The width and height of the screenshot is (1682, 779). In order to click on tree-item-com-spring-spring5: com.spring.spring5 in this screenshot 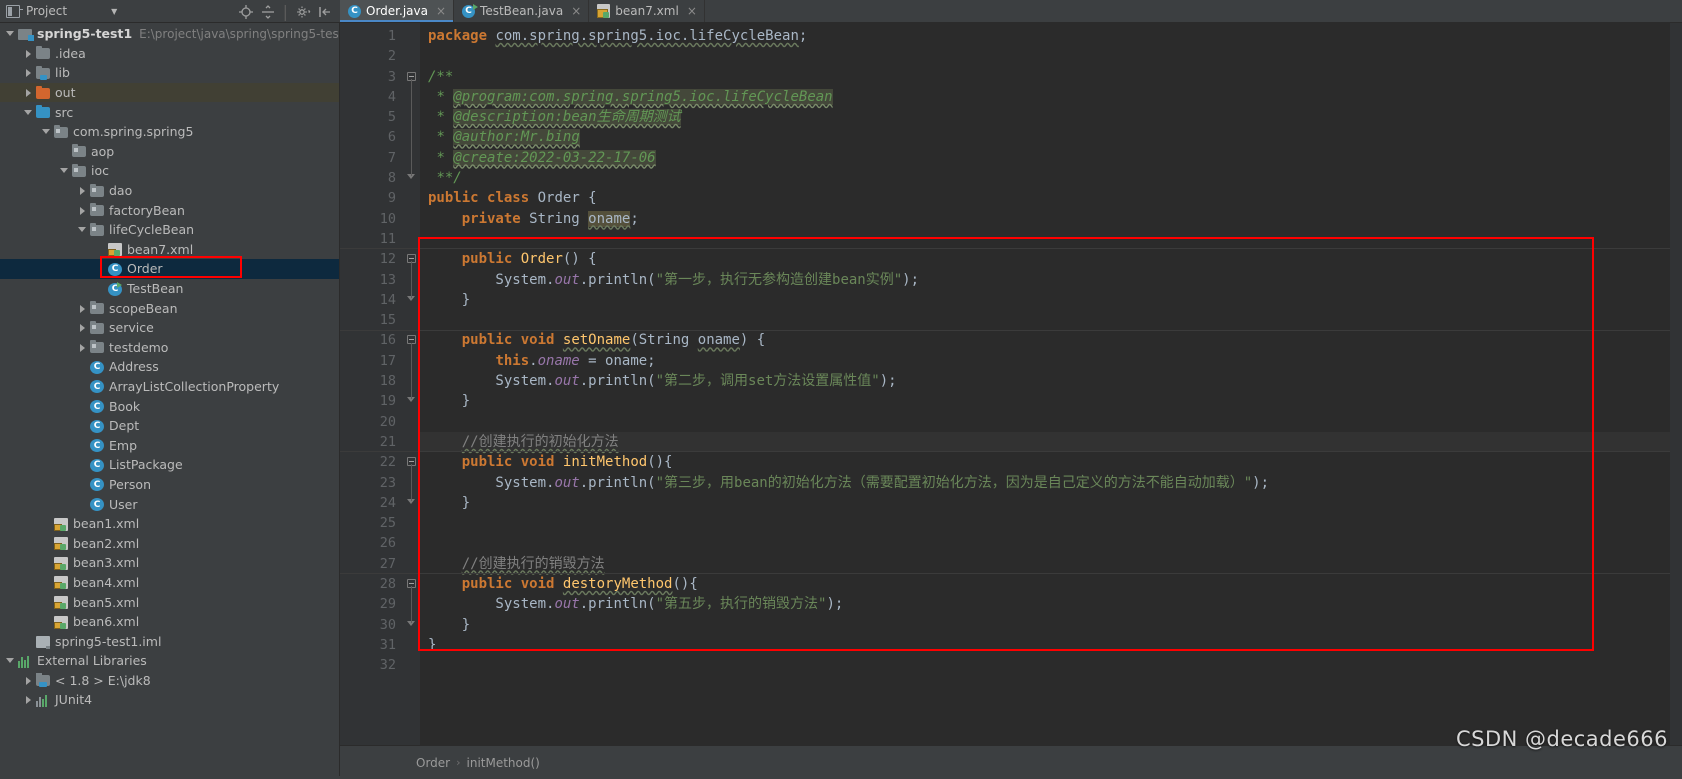, I will do `click(169, 132)`.